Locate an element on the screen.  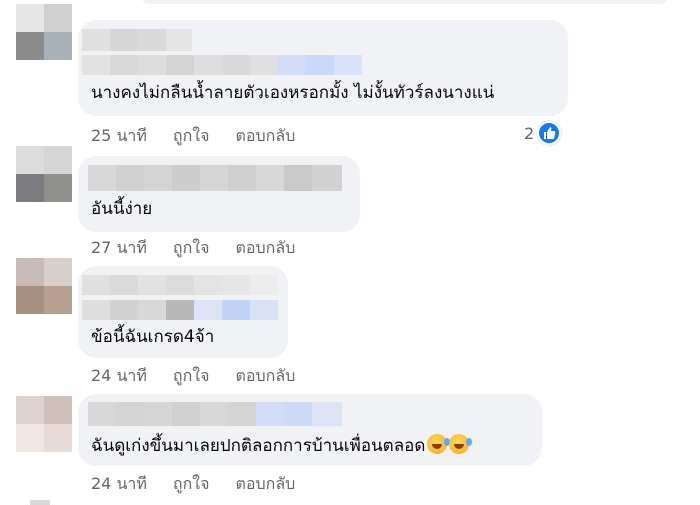
reaction-count: 2 is located at coordinates (529, 133).